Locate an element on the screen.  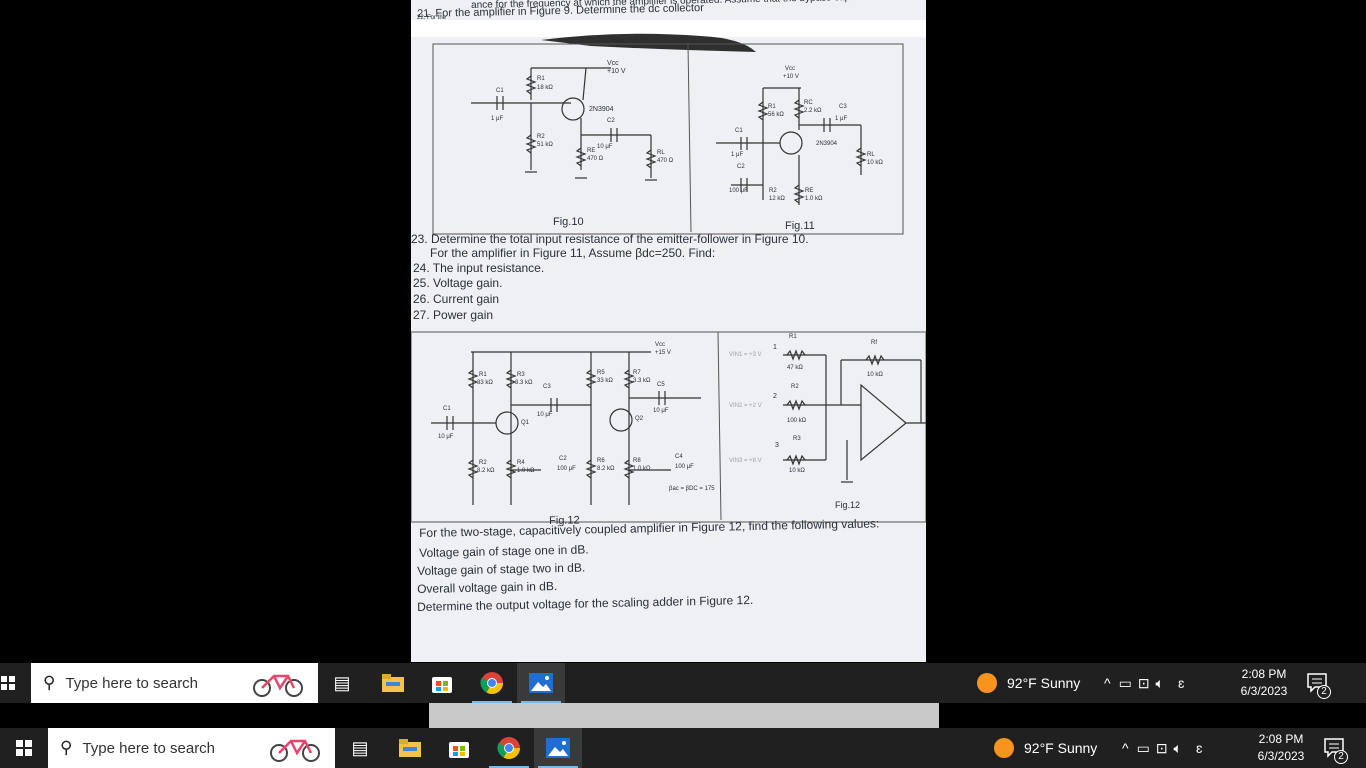
fig11-rc-value: 2.2 kΩ is located at coordinates (813, 111).